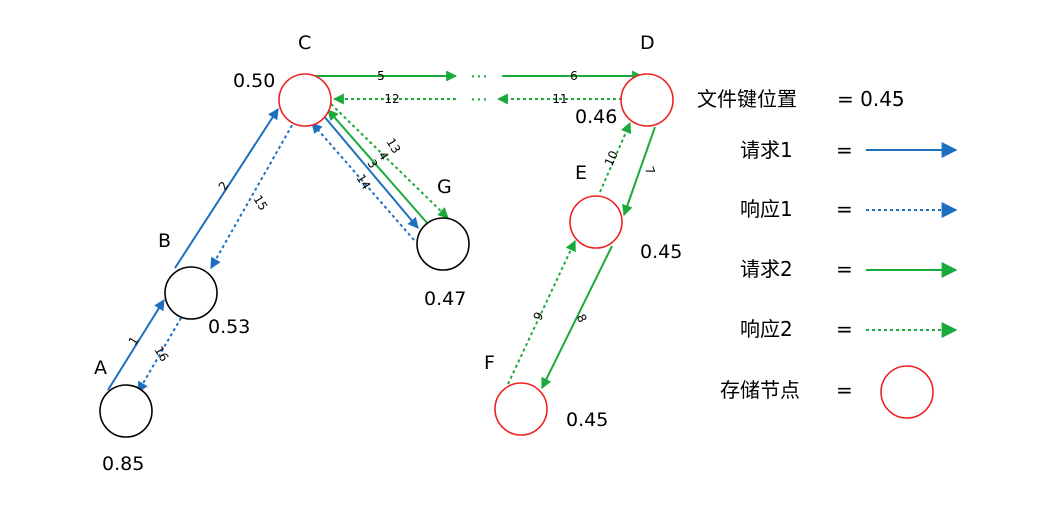 The image size is (1037, 509). What do you see at coordinates (305, 100) in the screenshot?
I see `node-c` at bounding box center [305, 100].